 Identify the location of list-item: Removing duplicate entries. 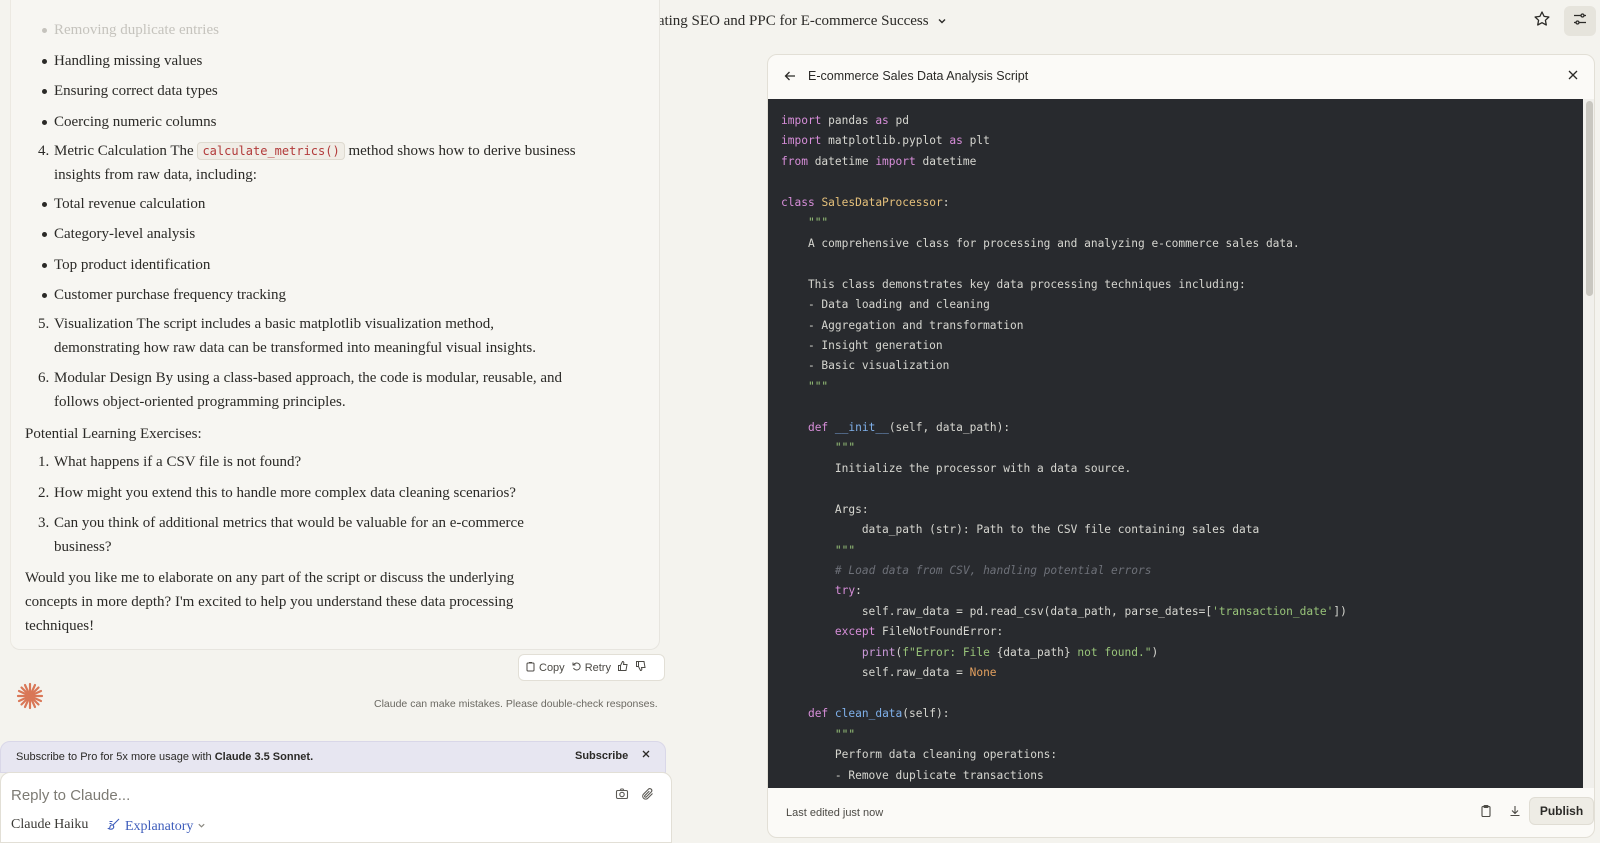
(122, 30).